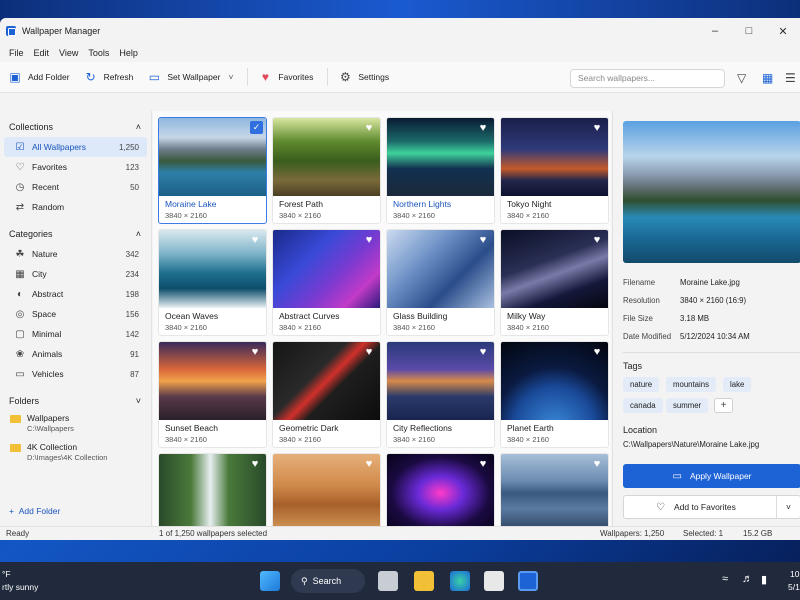 This screenshot has height=600, width=800. Describe the element at coordinates (764, 579) in the screenshot. I see `battery-icon: ▮` at that location.